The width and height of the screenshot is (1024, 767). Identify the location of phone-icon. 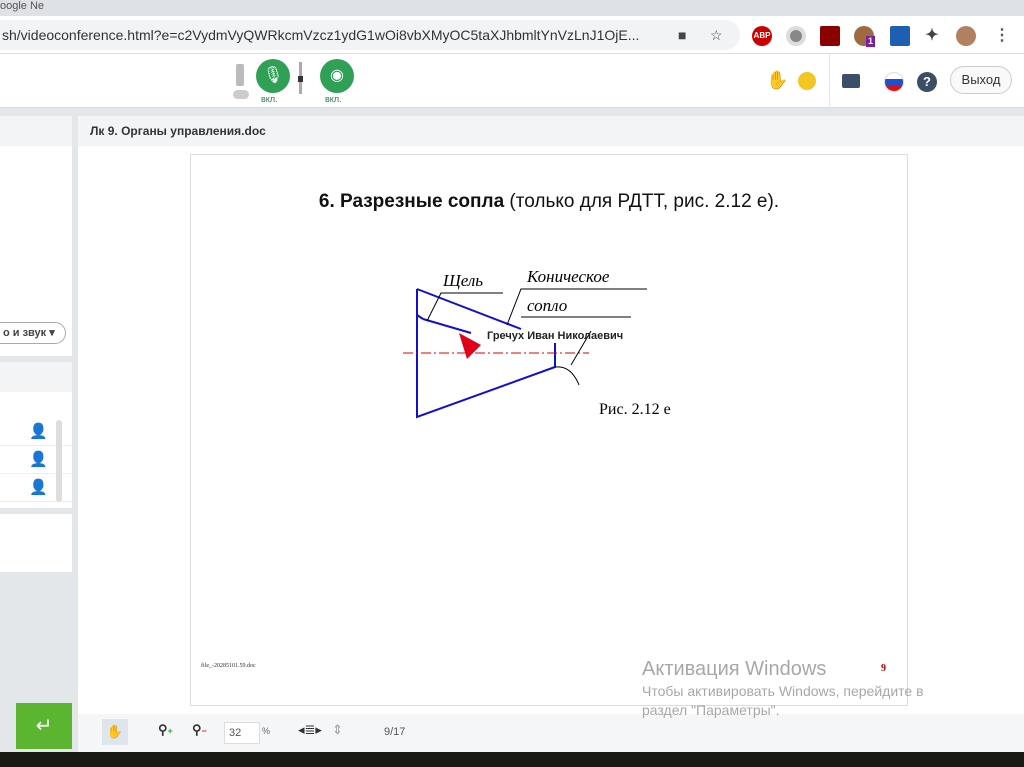
(240, 75).